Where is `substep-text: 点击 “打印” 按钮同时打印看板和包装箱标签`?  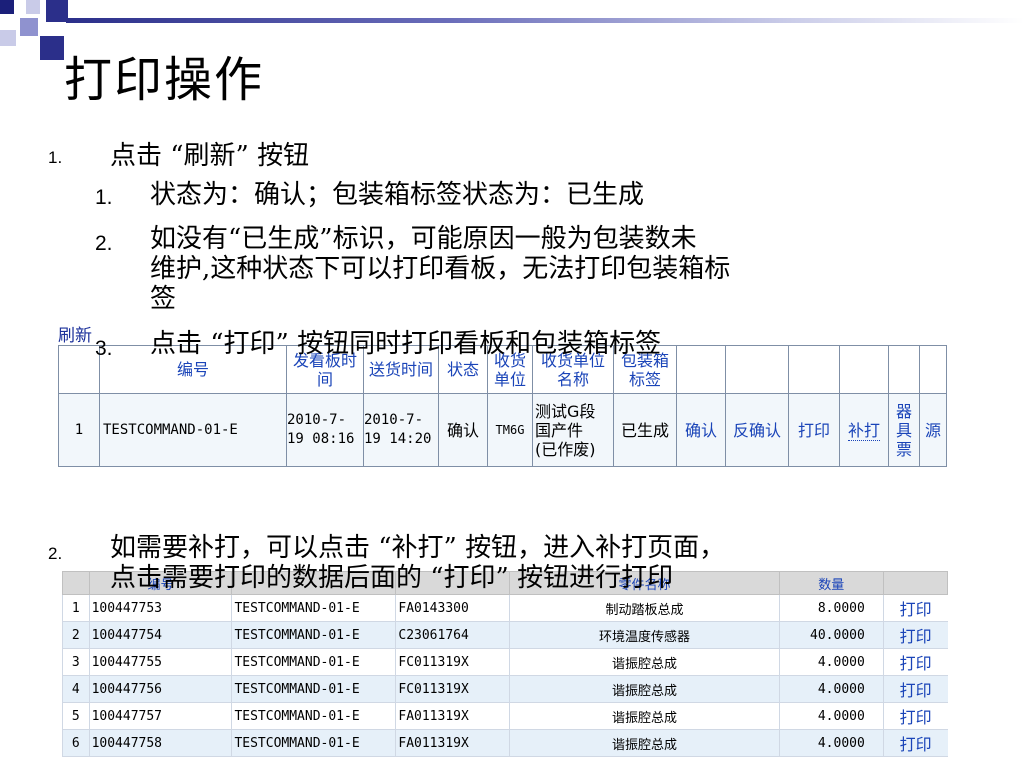
substep-text: 点击 “打印” 按钮同时打印看板和包装箱标签 is located at coordinates (406, 344).